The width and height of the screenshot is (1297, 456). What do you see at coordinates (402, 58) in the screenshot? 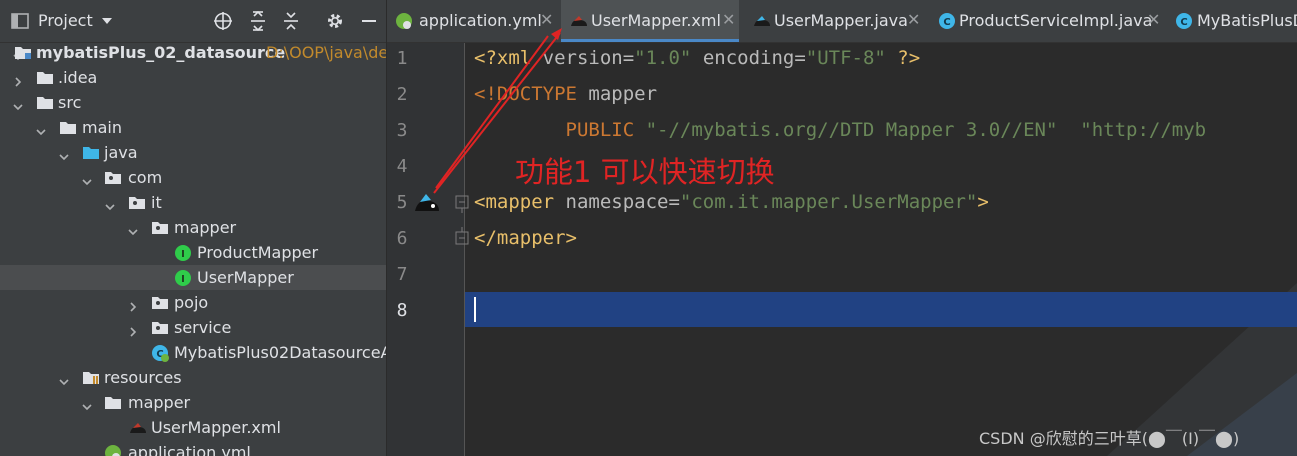
I see `line-number: 1` at bounding box center [402, 58].